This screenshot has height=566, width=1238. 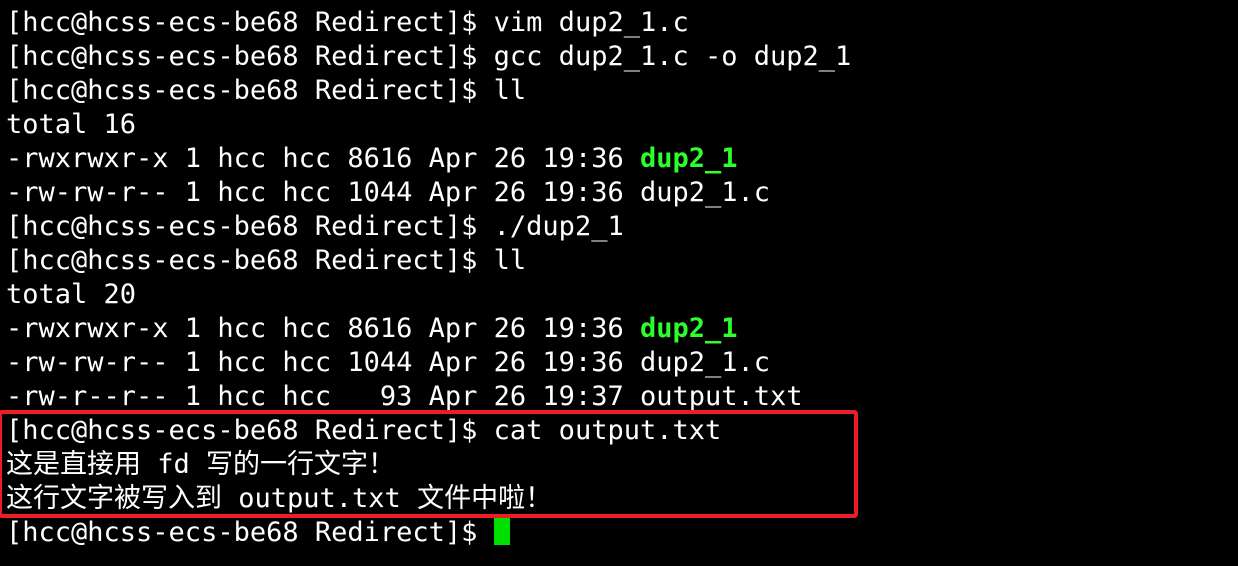 I want to click on line-text: total 16, so click(x=71, y=124).